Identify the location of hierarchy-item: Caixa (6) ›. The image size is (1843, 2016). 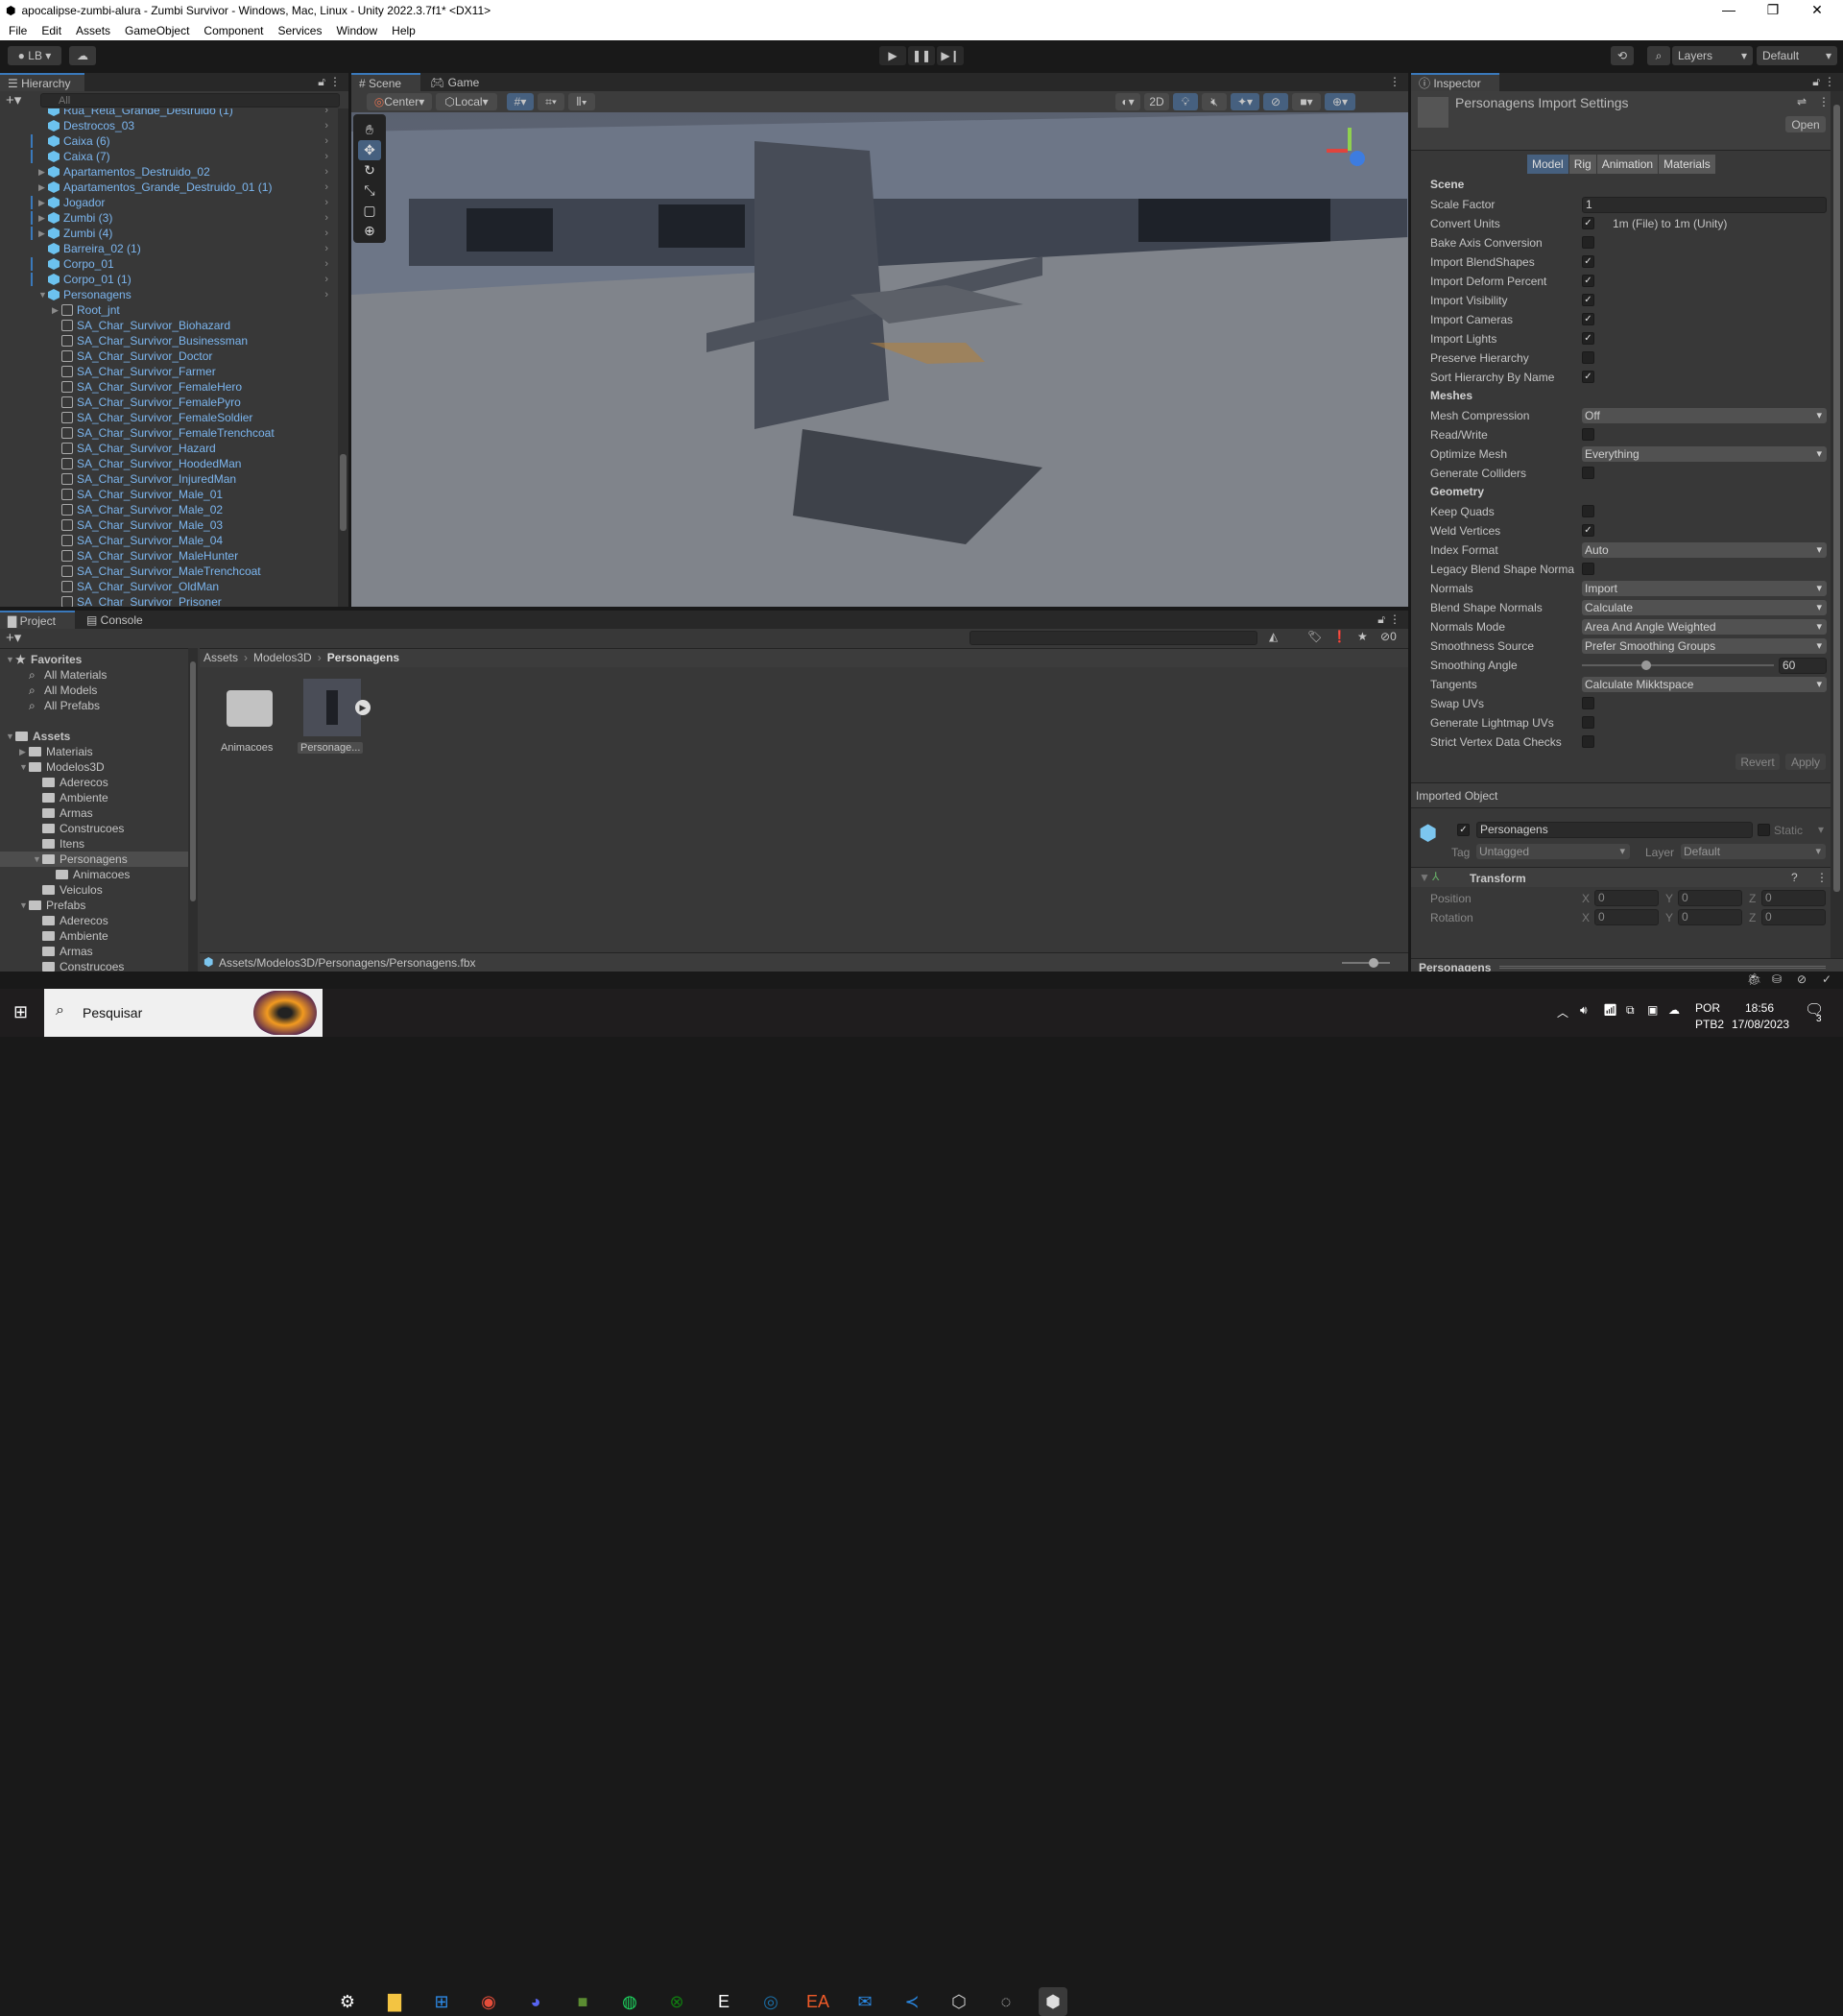
(168, 141).